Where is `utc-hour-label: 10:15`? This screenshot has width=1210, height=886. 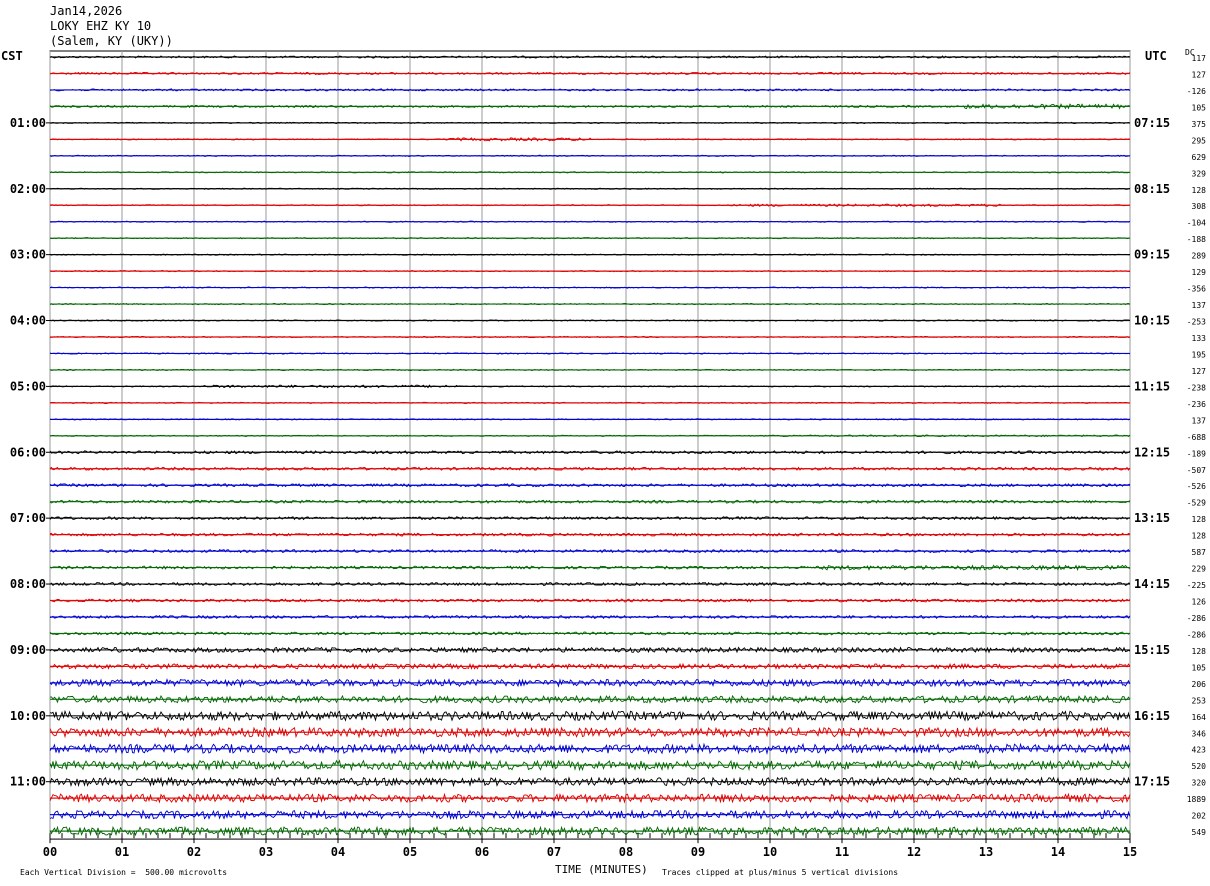 utc-hour-label: 10:15 is located at coordinates (1152, 321).